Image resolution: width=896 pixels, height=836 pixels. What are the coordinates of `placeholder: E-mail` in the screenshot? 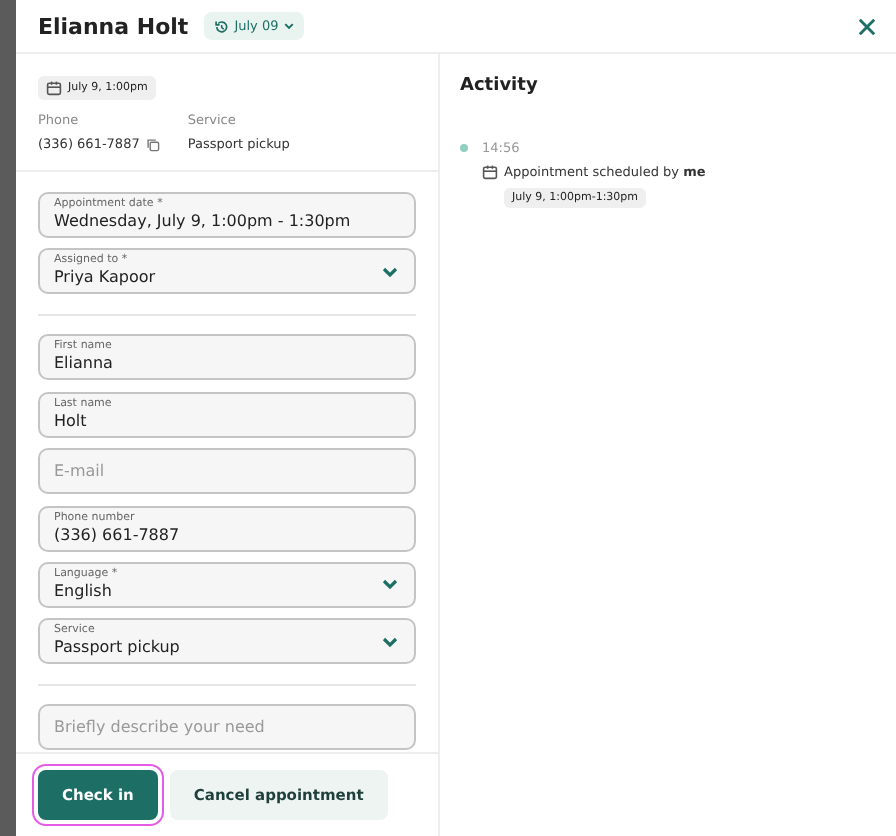 It's located at (80, 471).